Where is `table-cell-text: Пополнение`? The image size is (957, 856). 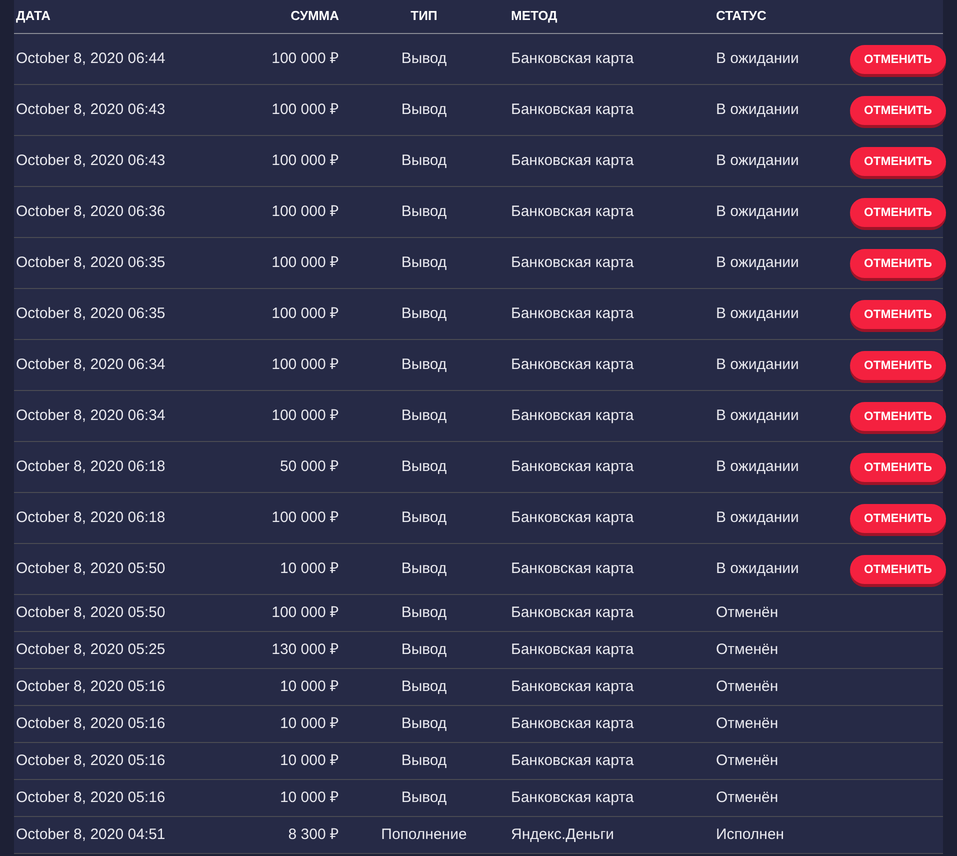 table-cell-text: Пополнение is located at coordinates (424, 834).